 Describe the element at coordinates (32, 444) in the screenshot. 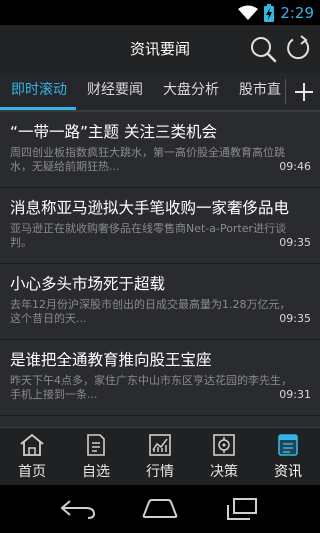

I see `home-icon` at that location.